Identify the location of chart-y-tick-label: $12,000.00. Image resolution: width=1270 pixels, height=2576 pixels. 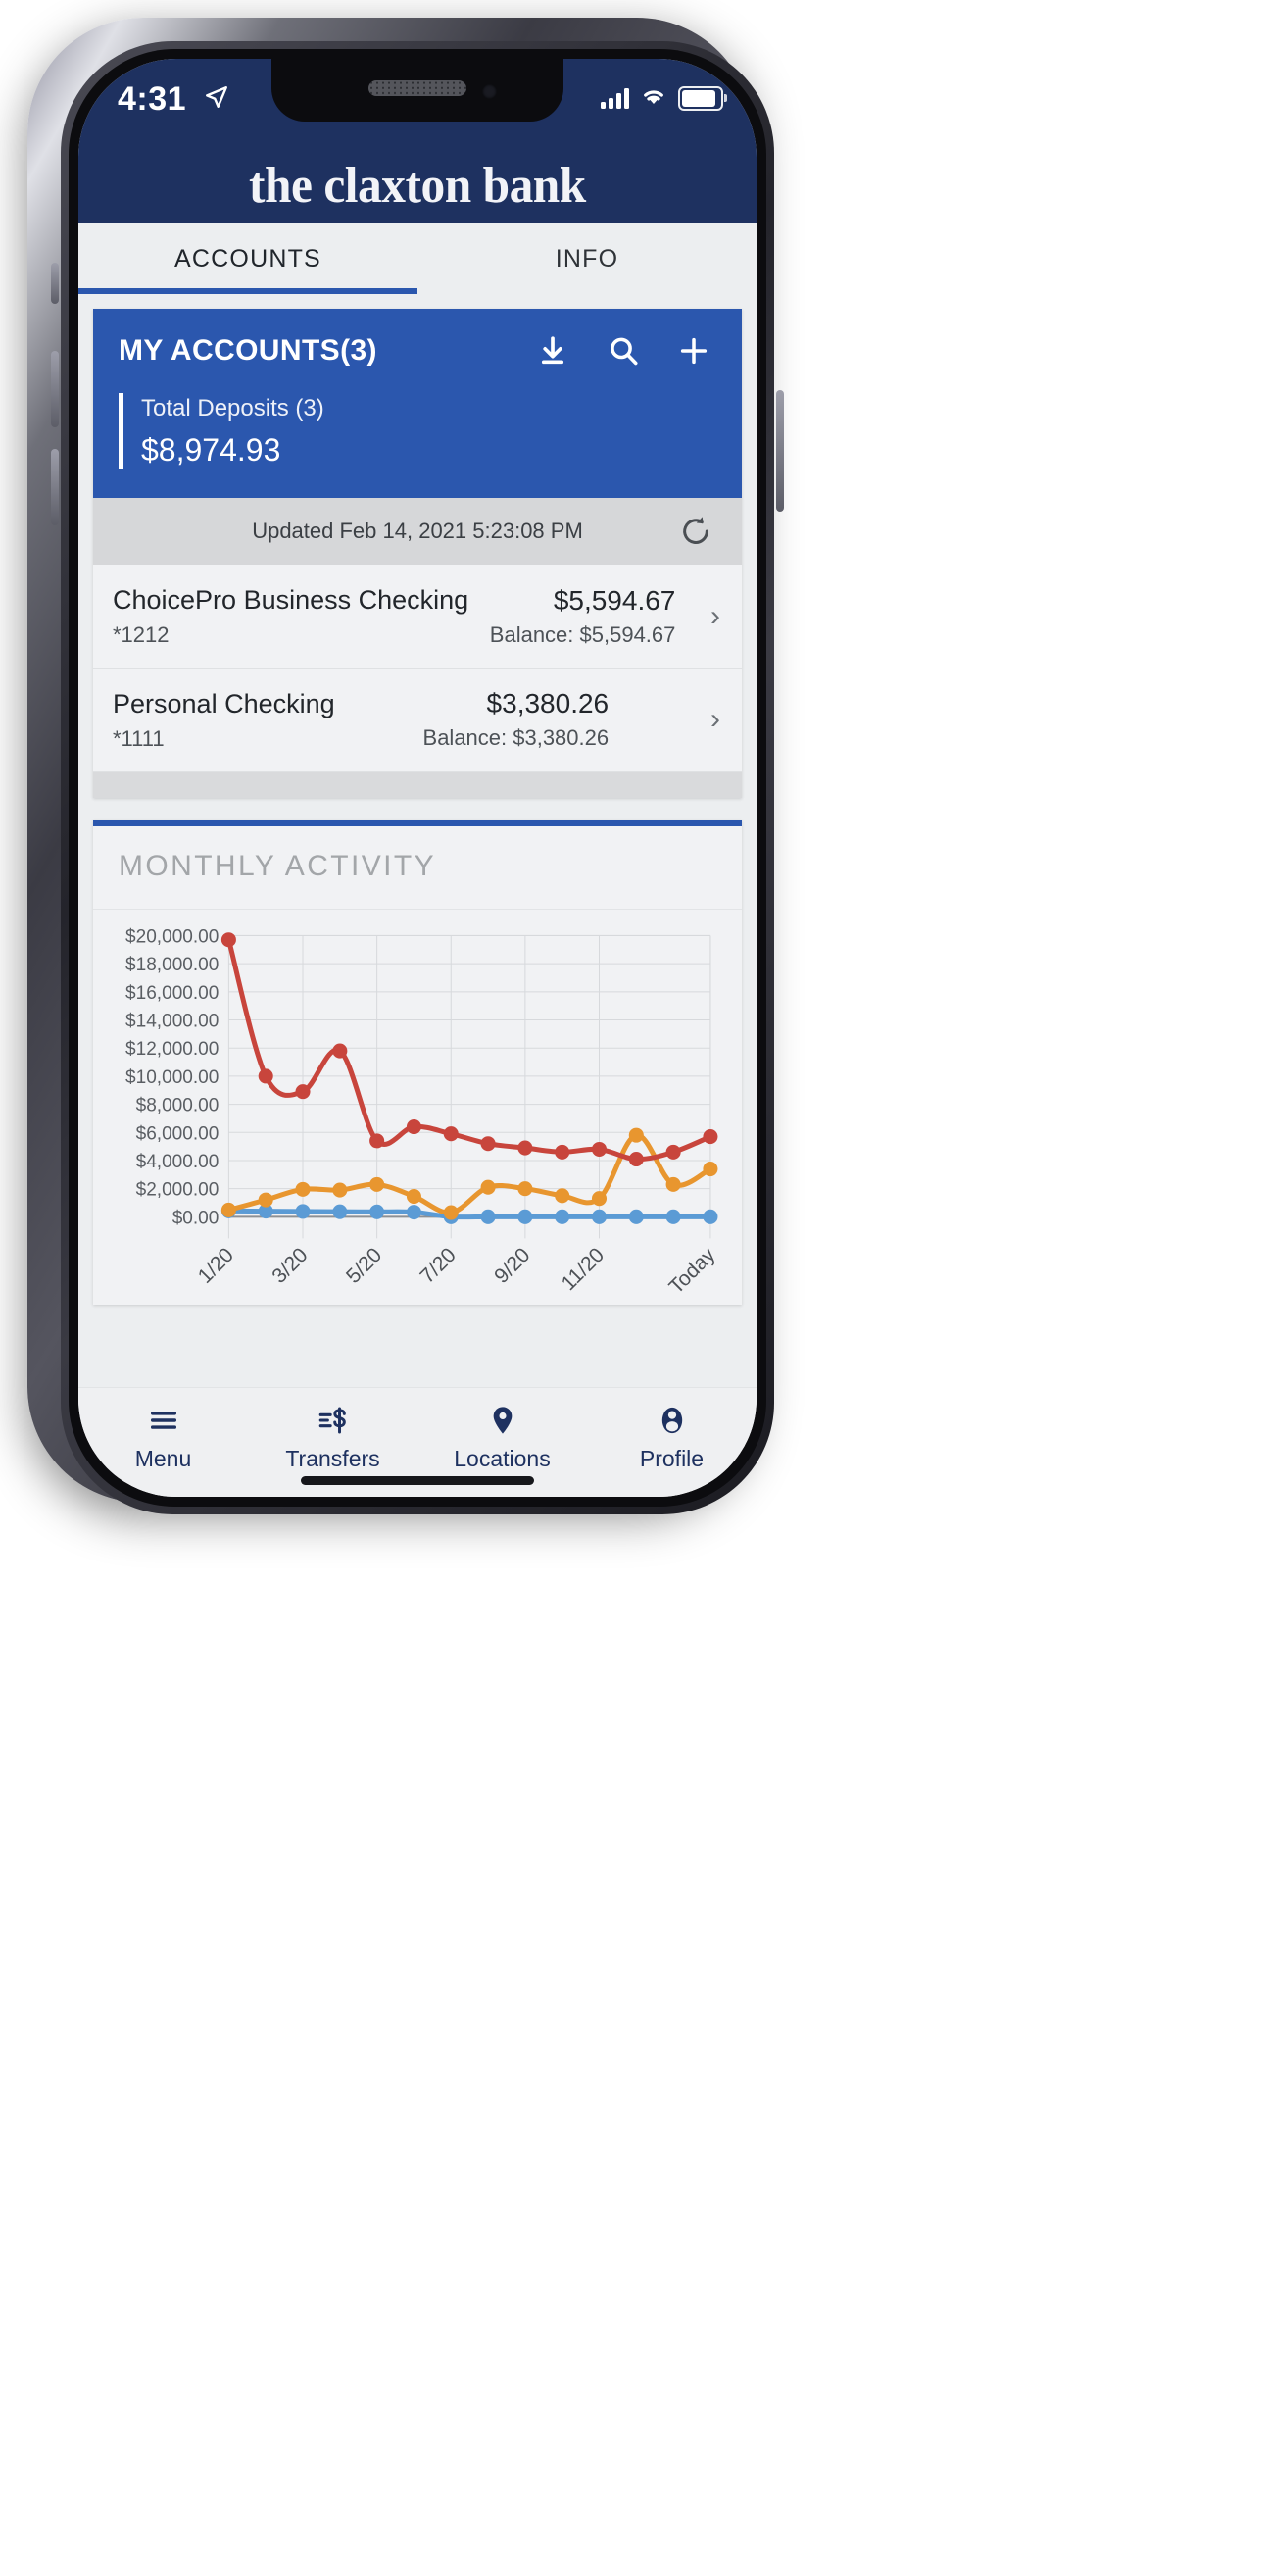
(172, 1049).